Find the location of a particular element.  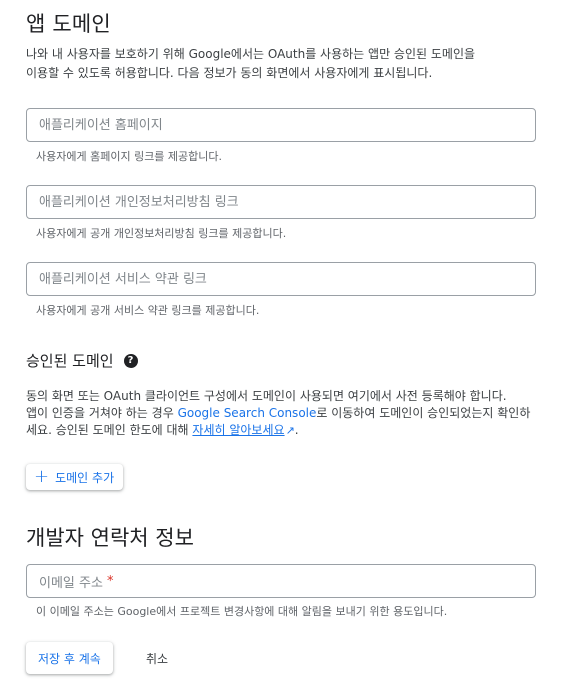

privacy-policy-input is located at coordinates (281, 202).